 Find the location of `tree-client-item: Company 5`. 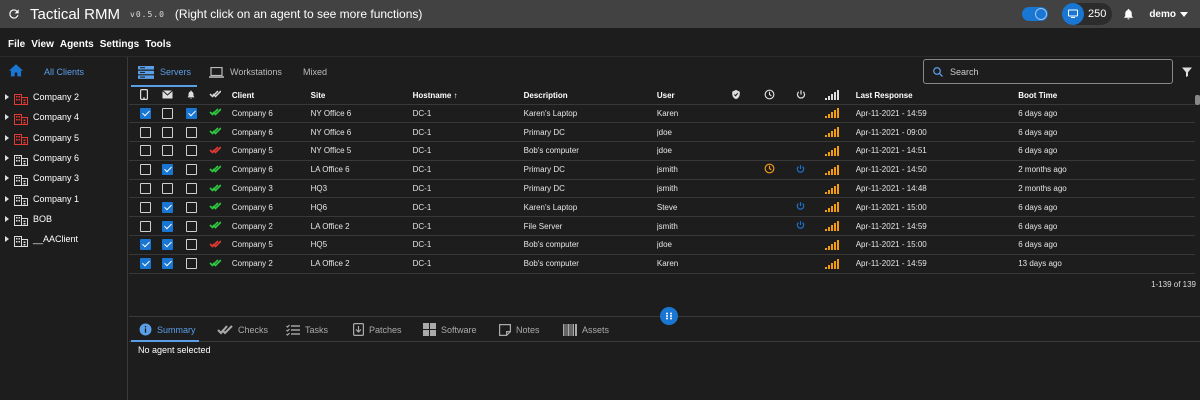

tree-client-item: Company 5 is located at coordinates (63, 138).